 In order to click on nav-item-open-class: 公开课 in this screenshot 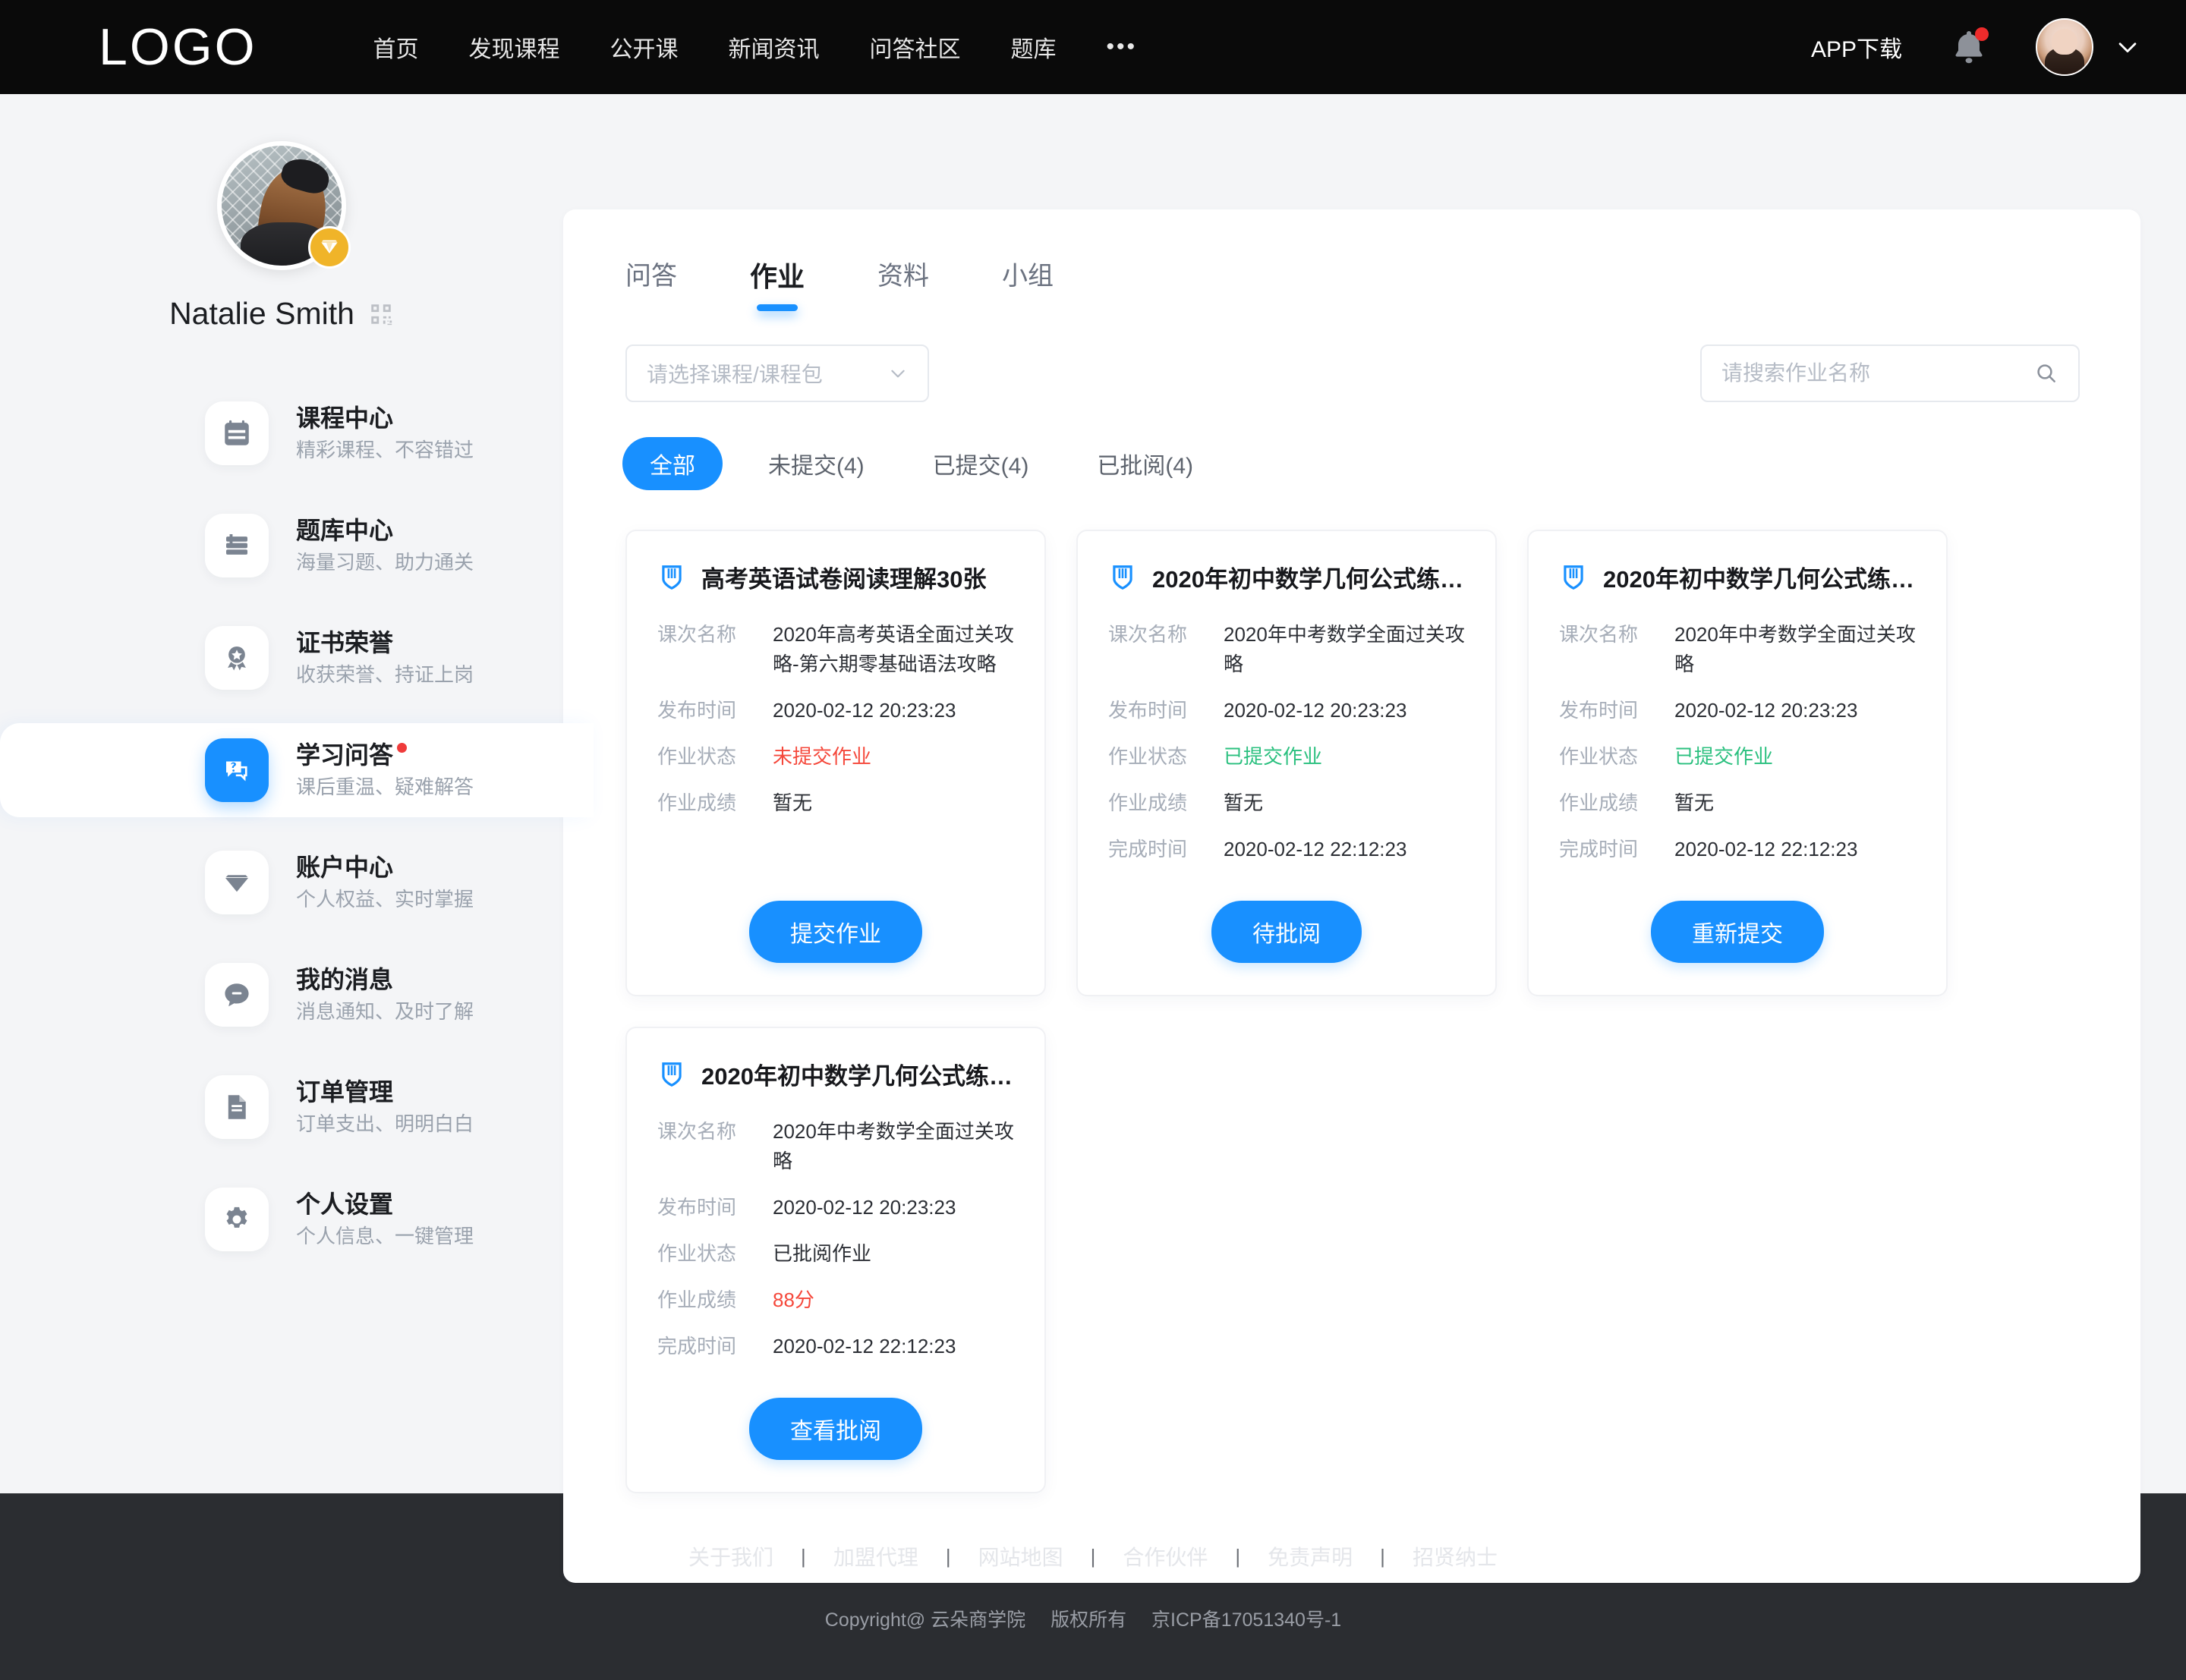, I will do `click(644, 47)`.